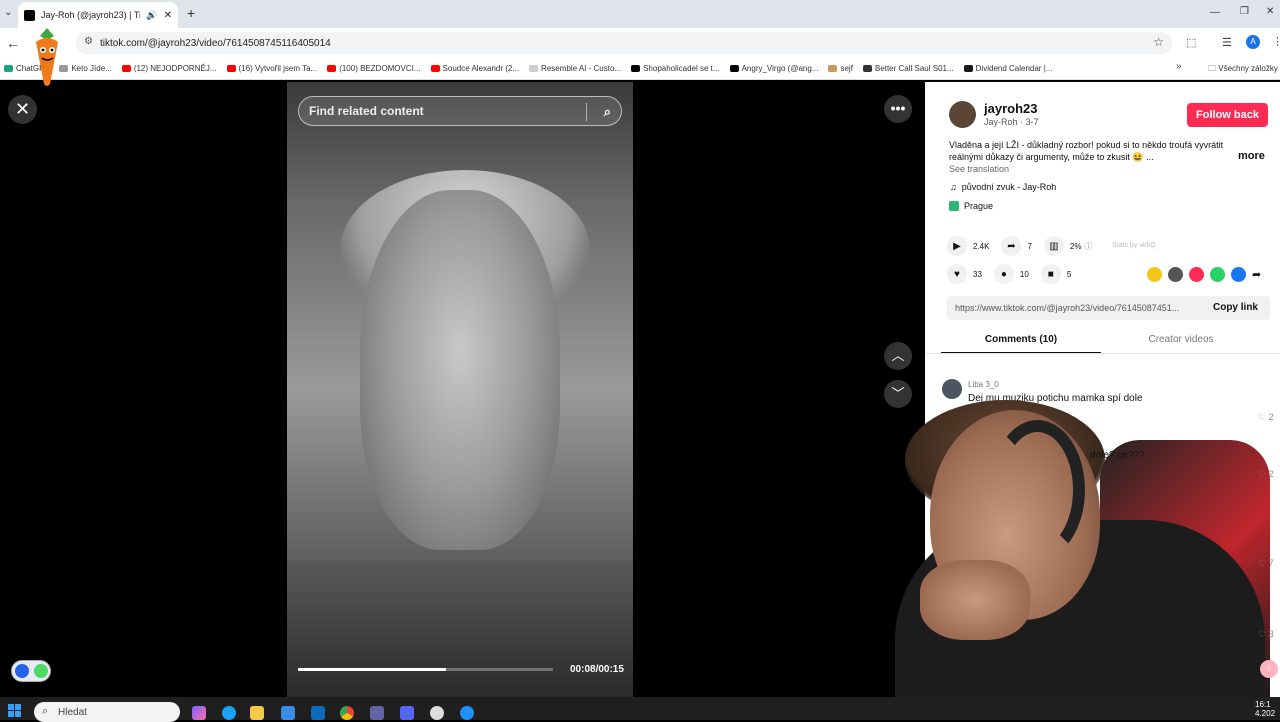 This screenshot has height=722, width=1280. I want to click on bar-chart-icon: ▥, so click(1053, 246).